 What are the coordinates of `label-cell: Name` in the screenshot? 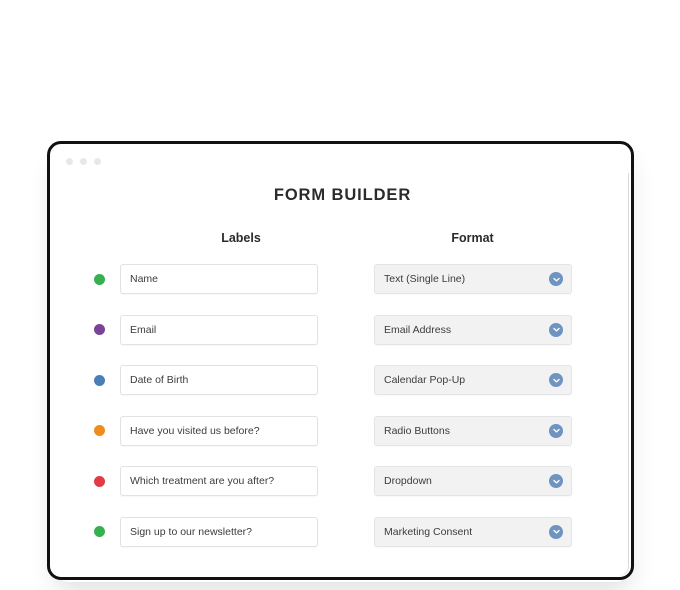 It's located at (228, 279).